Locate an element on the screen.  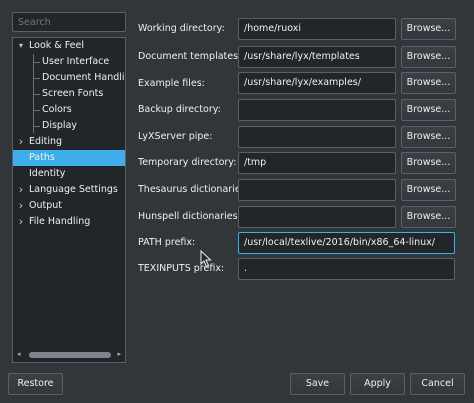
hunspell-dictionaries-field is located at coordinates (317, 217).